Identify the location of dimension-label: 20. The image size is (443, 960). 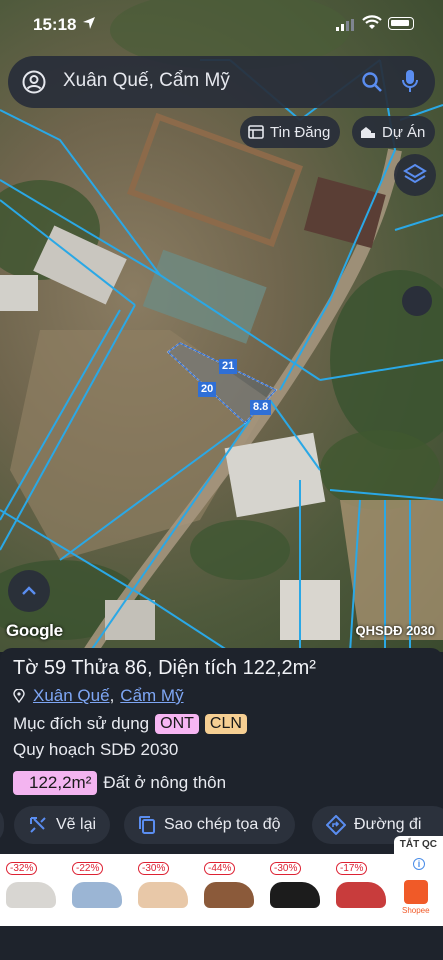
(207, 389).